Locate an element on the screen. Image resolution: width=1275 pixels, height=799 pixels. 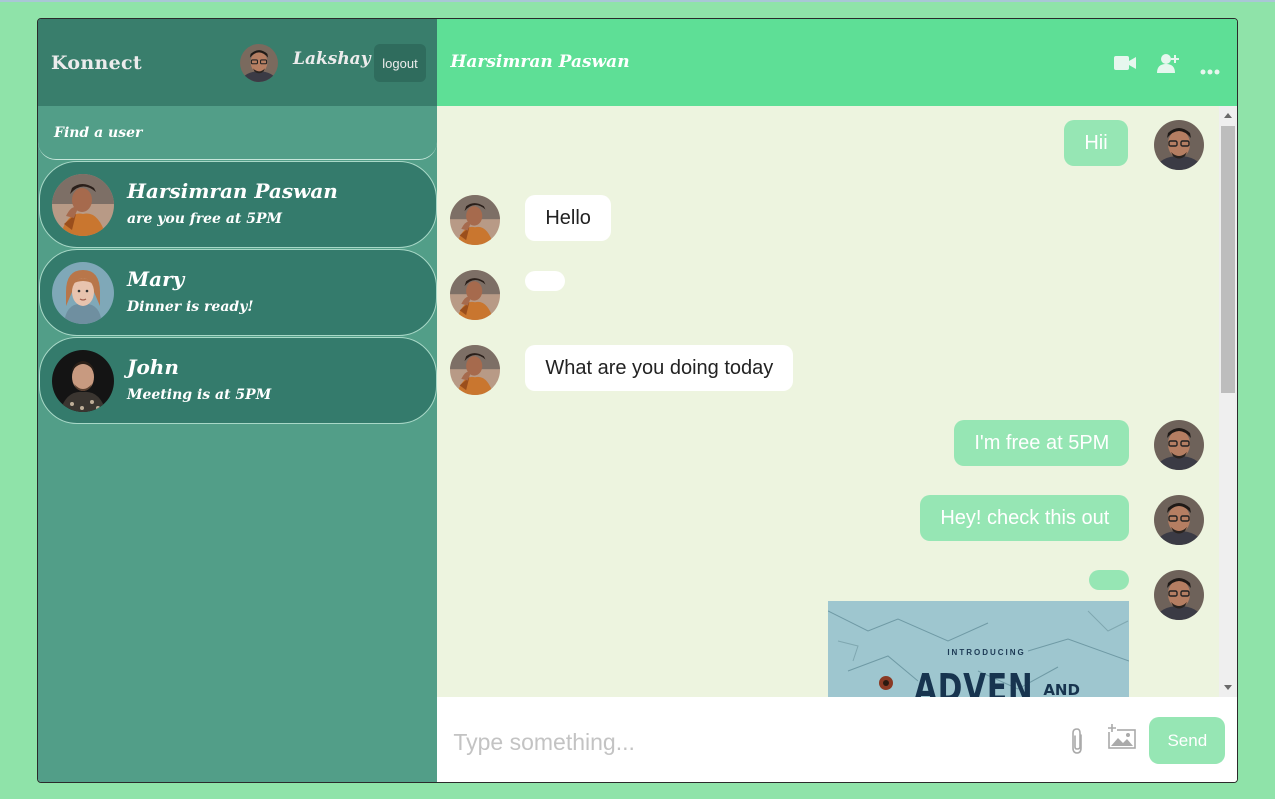
message-bubble-incoming is located at coordinates (545, 281).